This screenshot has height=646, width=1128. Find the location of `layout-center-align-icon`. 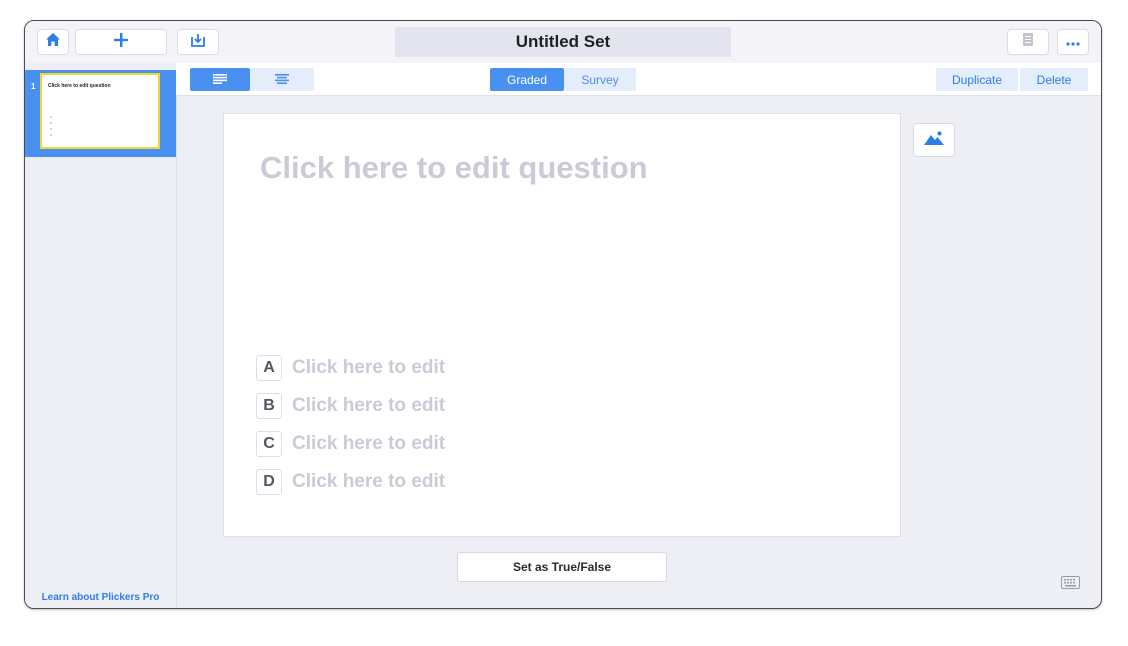

layout-center-align-icon is located at coordinates (282, 80).